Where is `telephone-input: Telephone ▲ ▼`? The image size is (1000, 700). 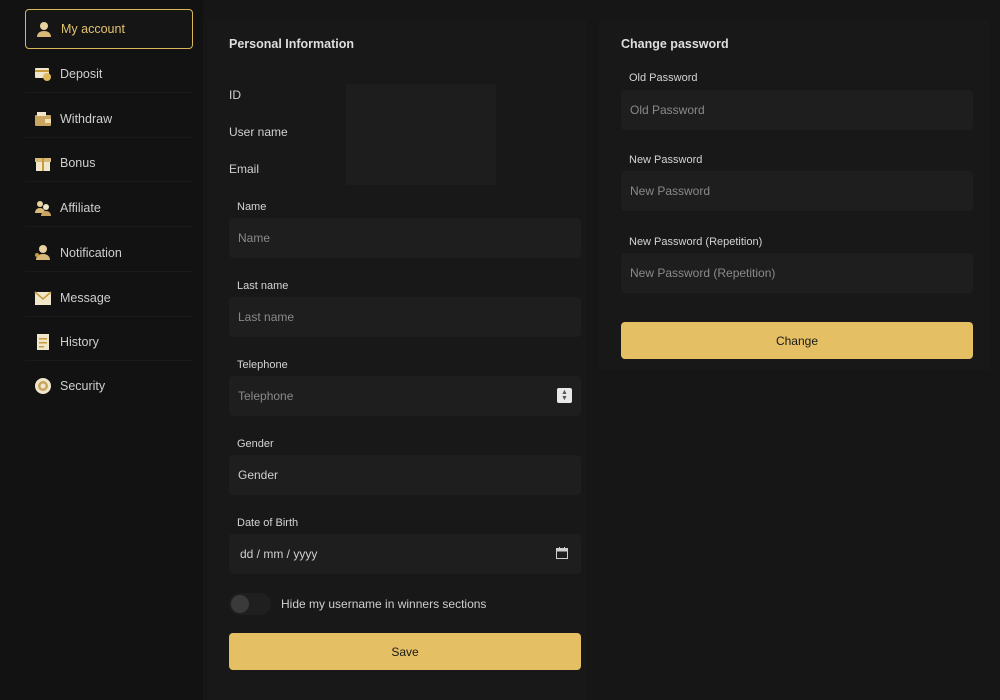
telephone-input: Telephone ▲ ▼ is located at coordinates (405, 396).